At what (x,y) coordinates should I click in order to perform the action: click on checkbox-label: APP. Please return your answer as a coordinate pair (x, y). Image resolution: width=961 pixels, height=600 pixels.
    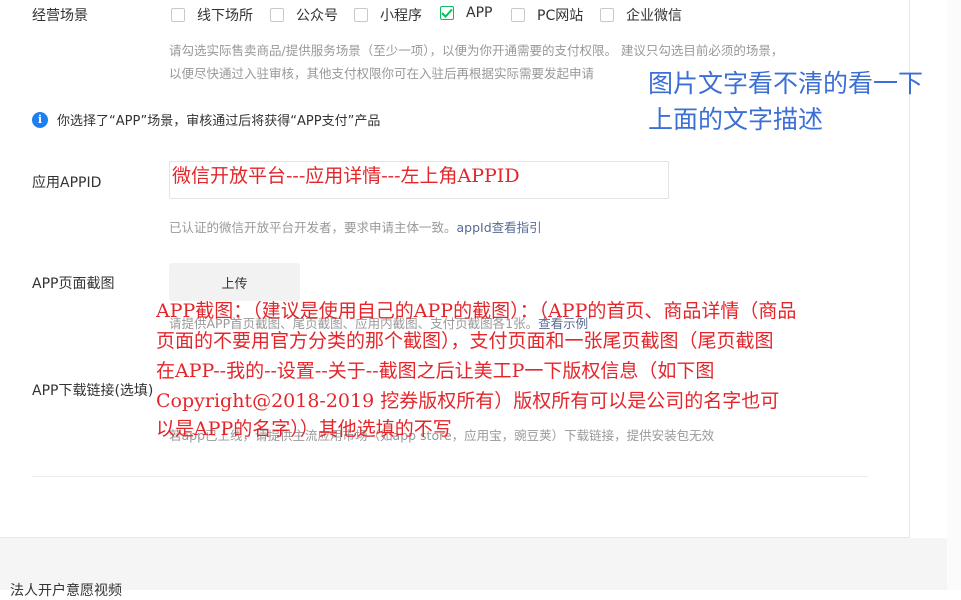
    Looking at the image, I should click on (479, 13).